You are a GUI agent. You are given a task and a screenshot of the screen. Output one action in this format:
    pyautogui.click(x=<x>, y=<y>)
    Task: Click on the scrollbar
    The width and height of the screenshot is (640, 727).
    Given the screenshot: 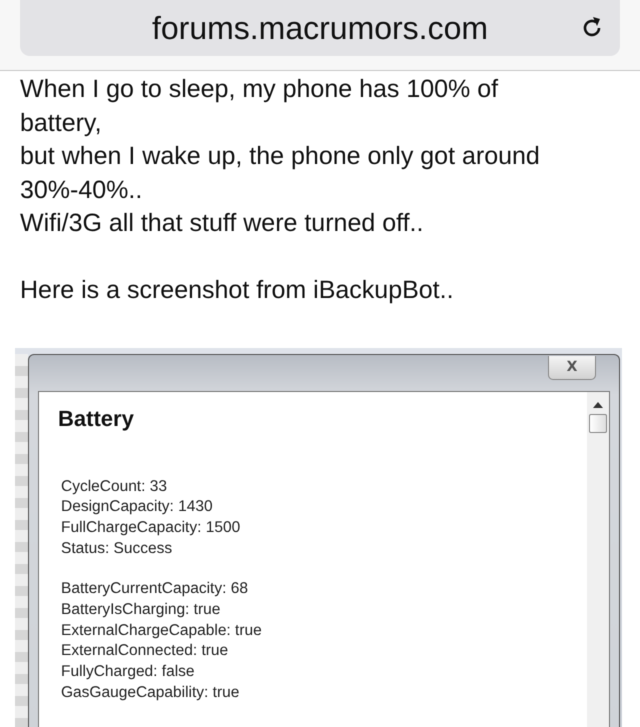 What is the action you would take?
    pyautogui.click(x=598, y=559)
    